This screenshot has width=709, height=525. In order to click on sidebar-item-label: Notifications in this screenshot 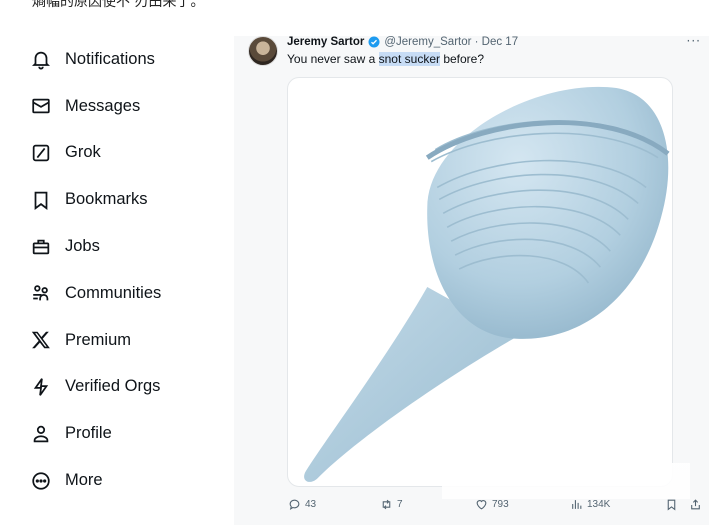, I will do `click(110, 58)`.